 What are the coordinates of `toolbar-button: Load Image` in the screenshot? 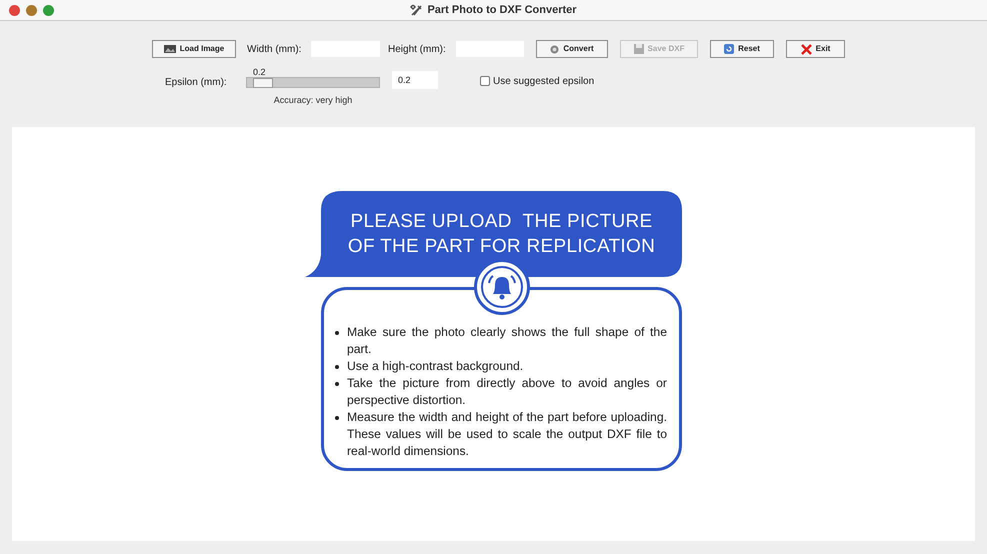 It's located at (194, 49).